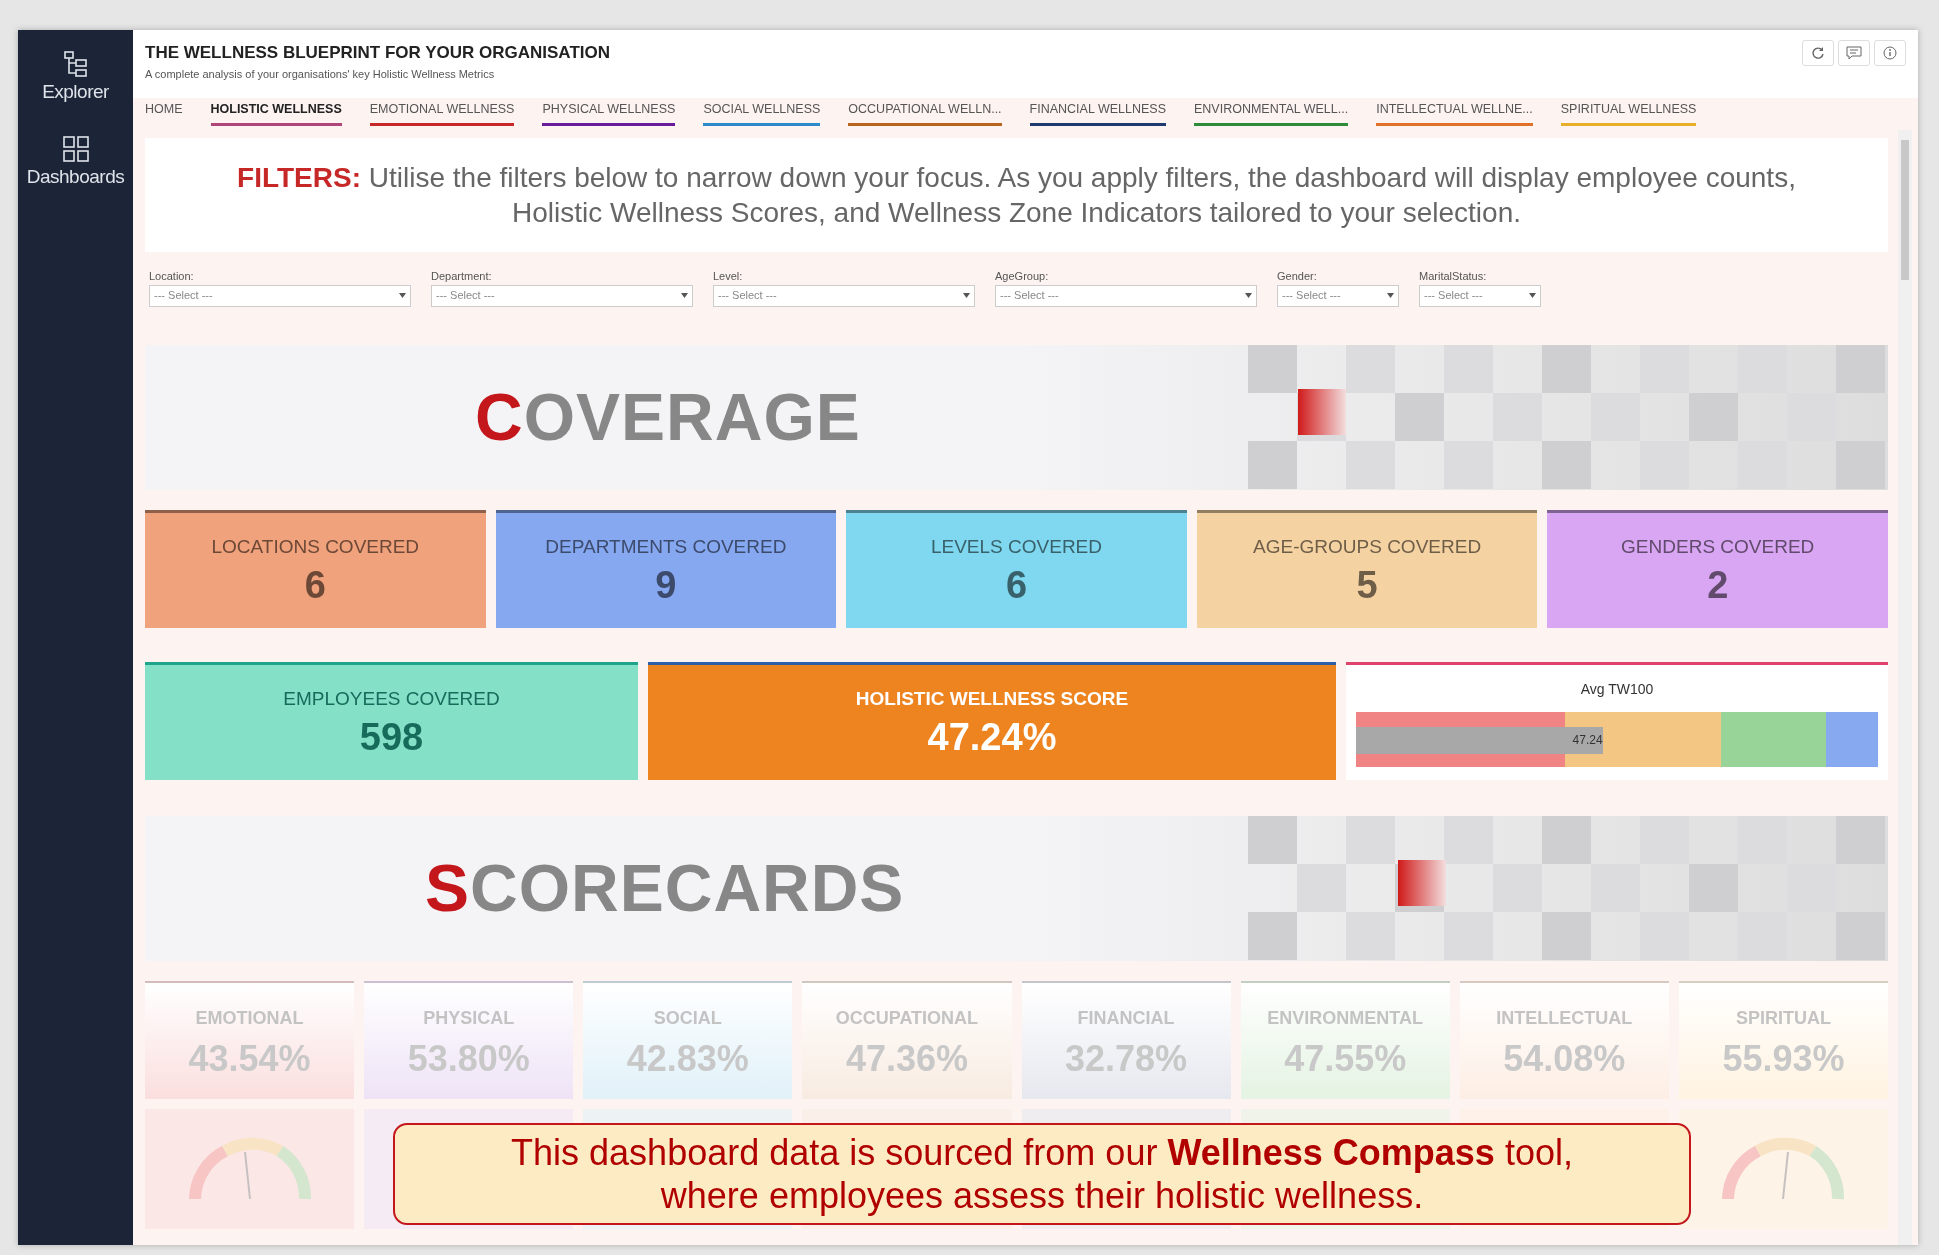 Image resolution: width=1939 pixels, height=1255 pixels. What do you see at coordinates (442, 112) in the screenshot?
I see `tab: EMOTIONAL WELLNESS` at bounding box center [442, 112].